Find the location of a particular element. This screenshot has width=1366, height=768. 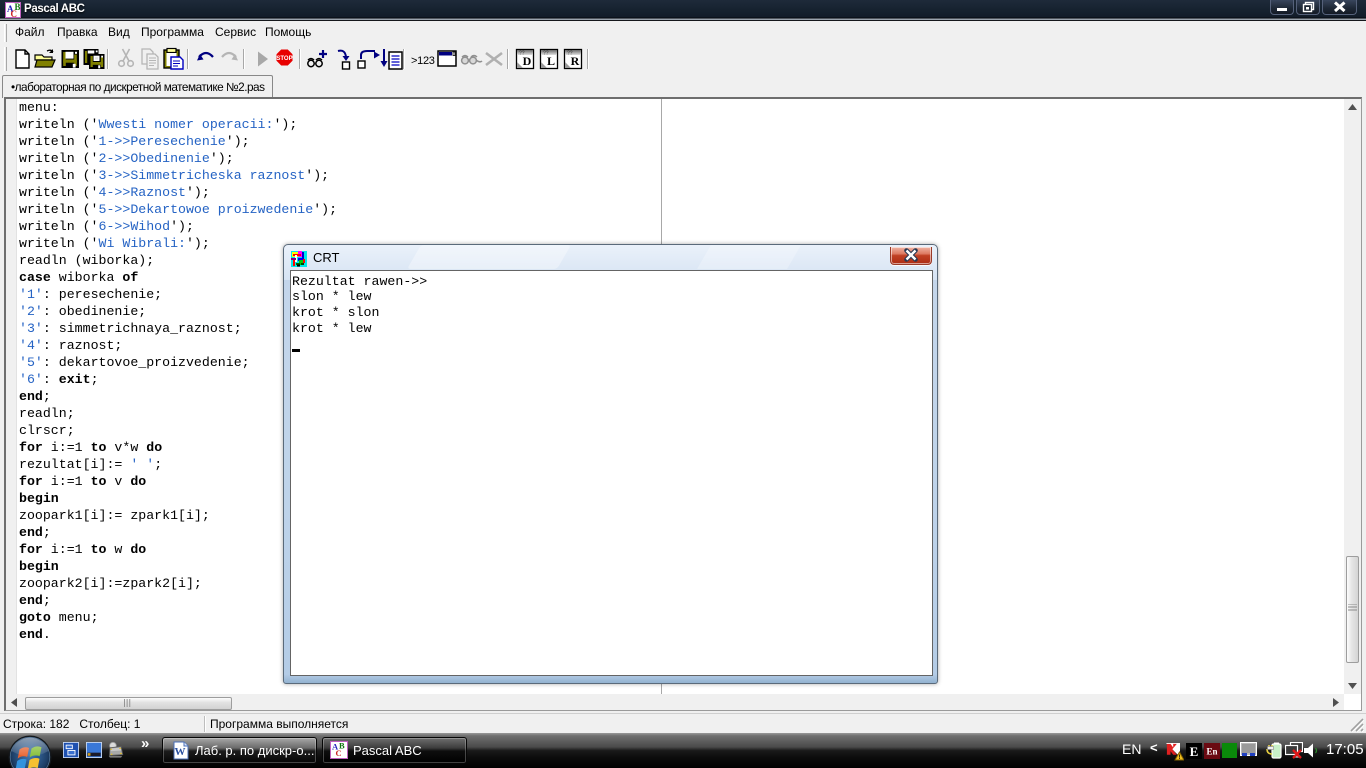

svg-text: C is located at coordinates (339, 753).